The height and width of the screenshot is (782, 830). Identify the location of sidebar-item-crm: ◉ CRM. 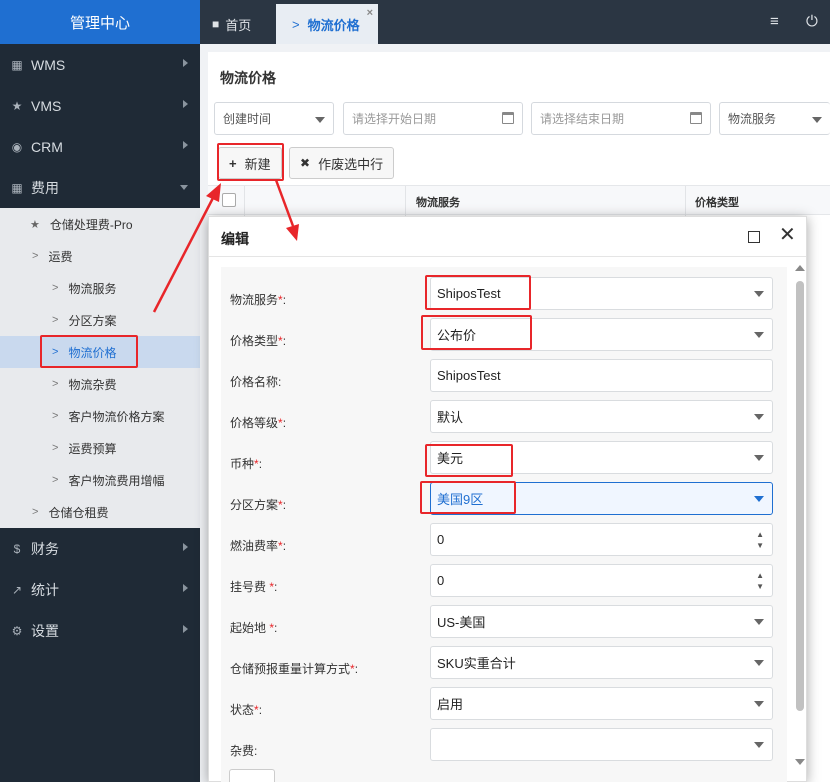
(100, 146).